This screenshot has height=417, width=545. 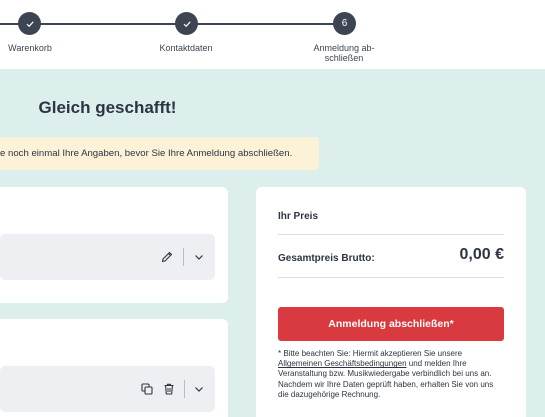 I want to click on price-heading: Ihr Preis, so click(x=298, y=216).